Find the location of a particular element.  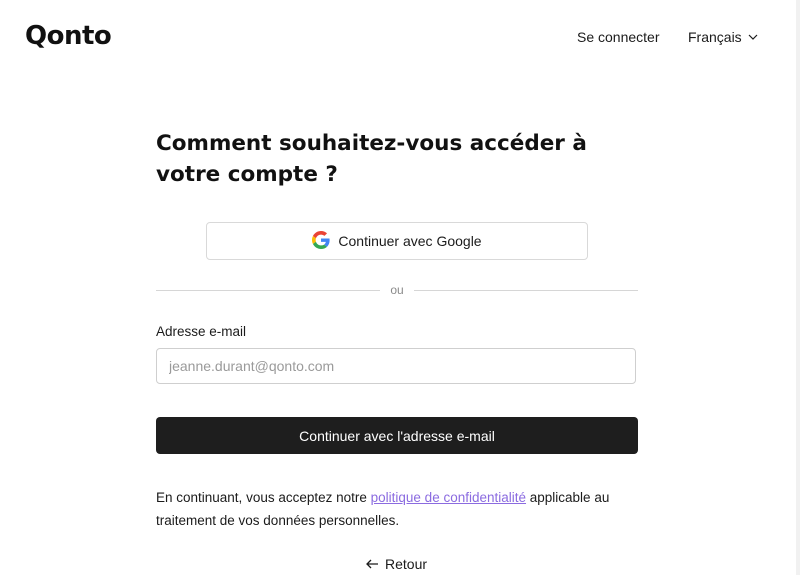

google-signin-button: Continuer avec Google is located at coordinates (397, 241).